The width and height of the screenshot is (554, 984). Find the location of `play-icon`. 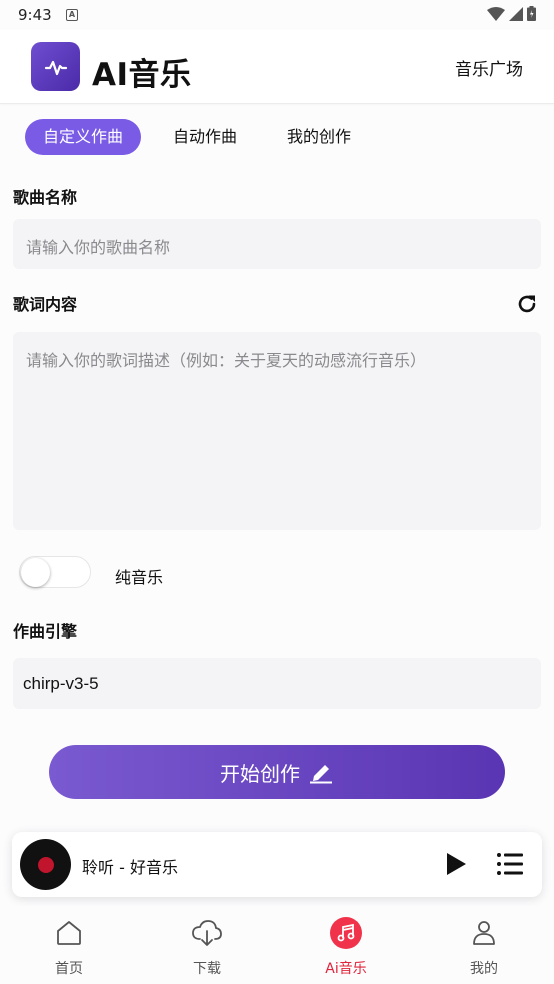

play-icon is located at coordinates (456, 864).